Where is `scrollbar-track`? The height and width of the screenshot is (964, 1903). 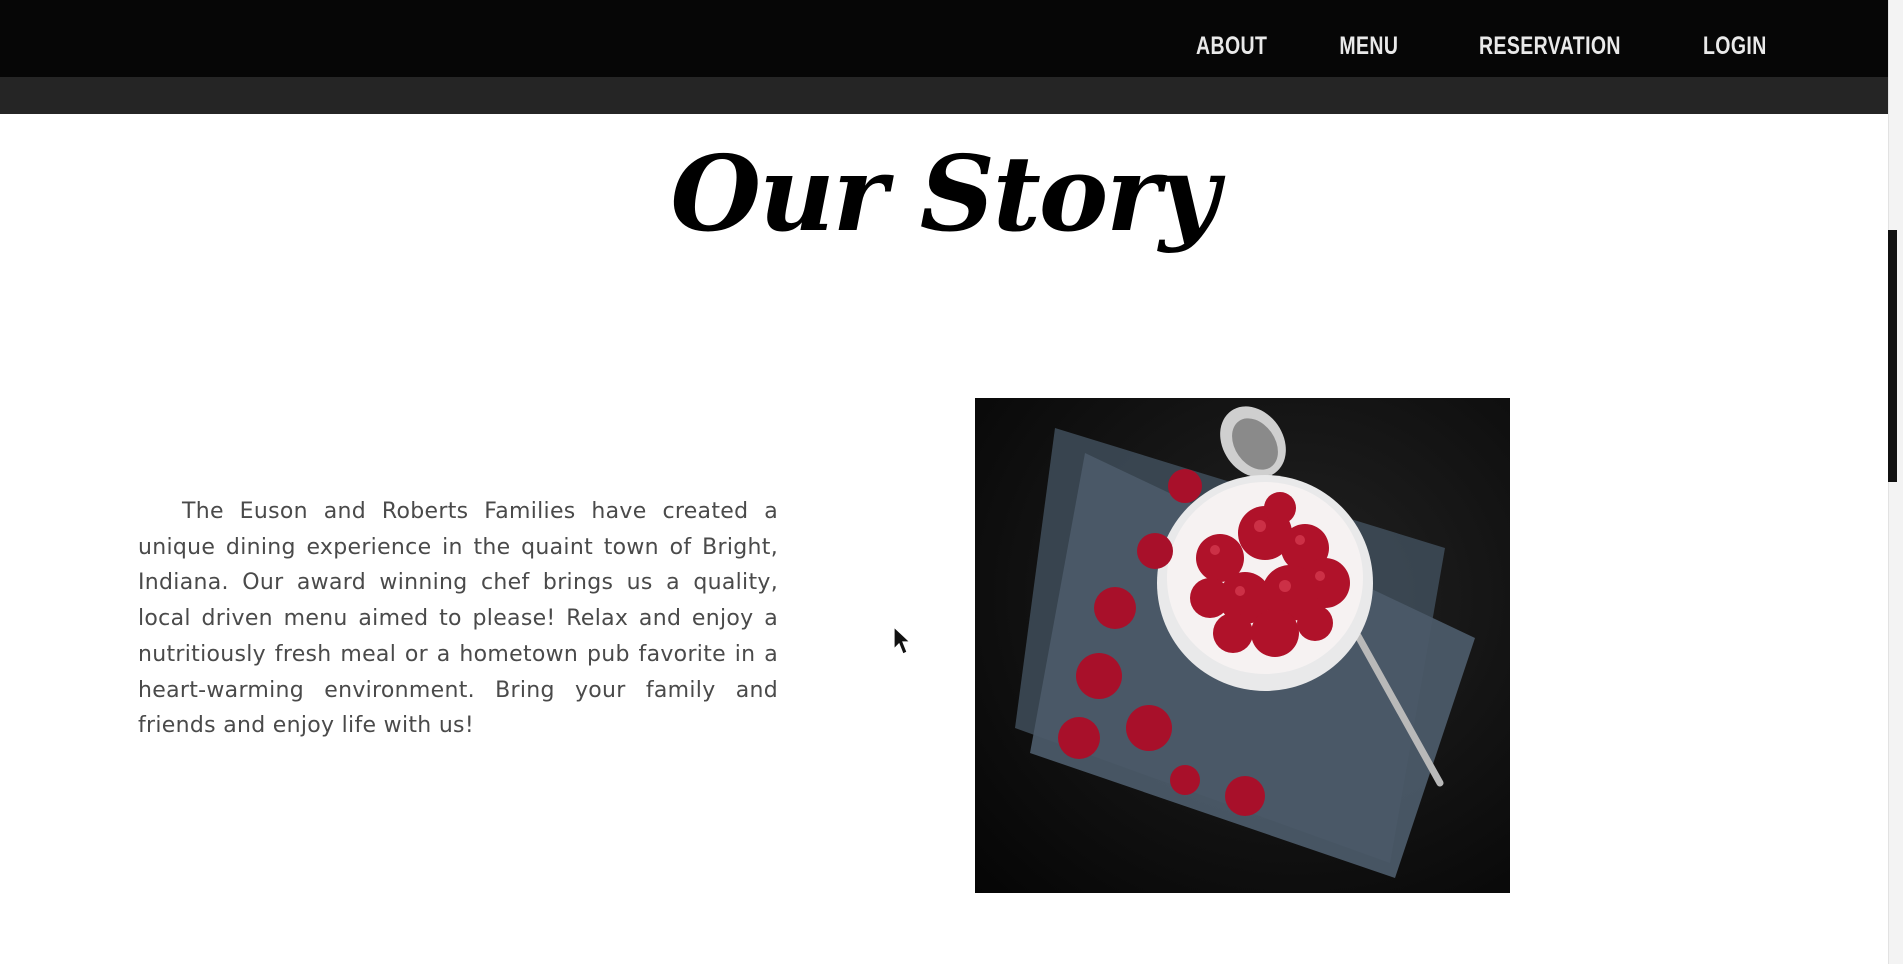
scrollbar-track is located at coordinates (1895, 482).